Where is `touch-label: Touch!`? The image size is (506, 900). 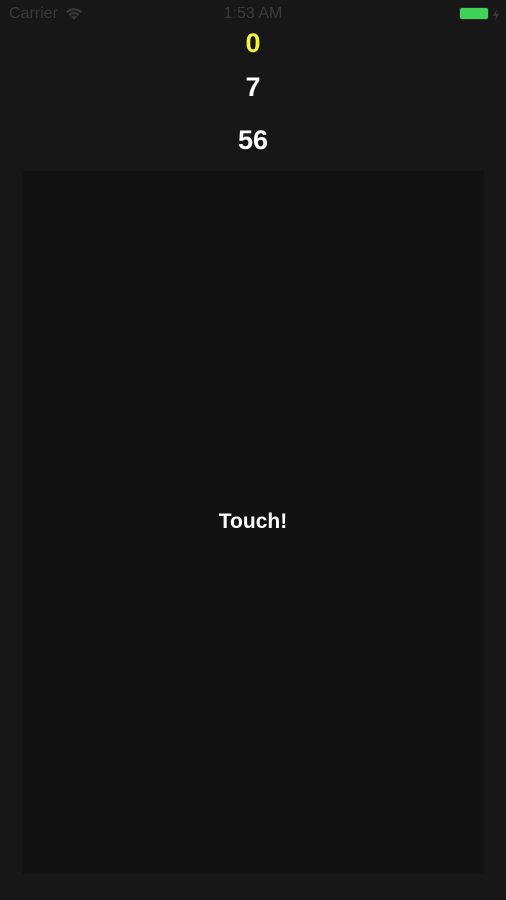
touch-label: Touch! is located at coordinates (253, 521).